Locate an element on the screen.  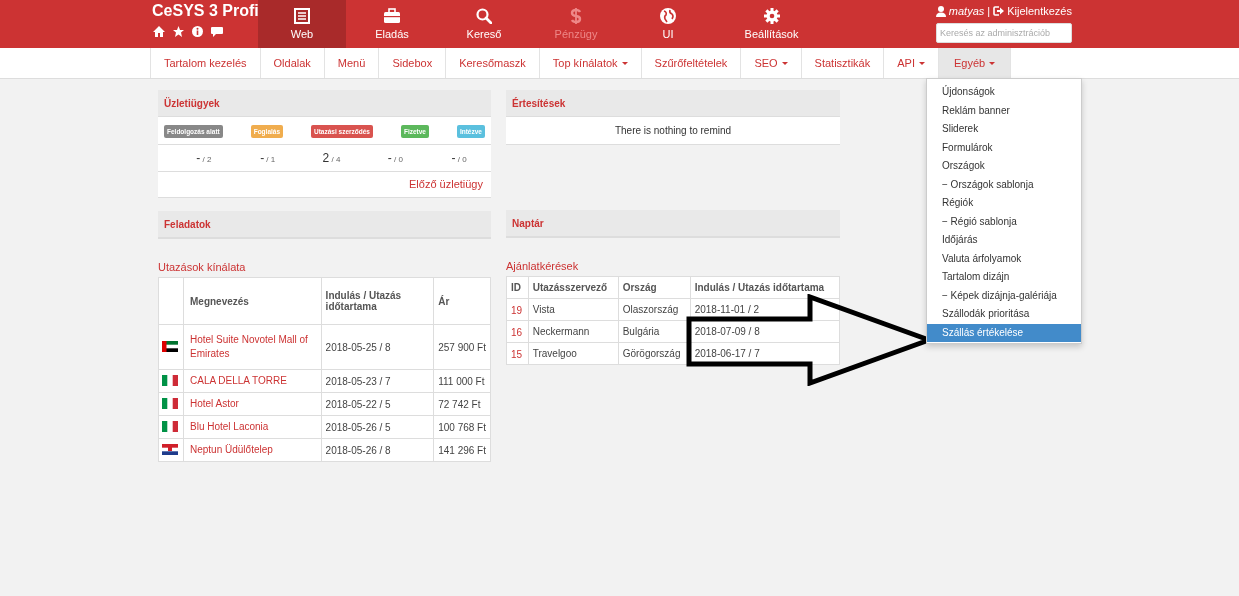
column-header: Utazásszervező is located at coordinates (573, 287).